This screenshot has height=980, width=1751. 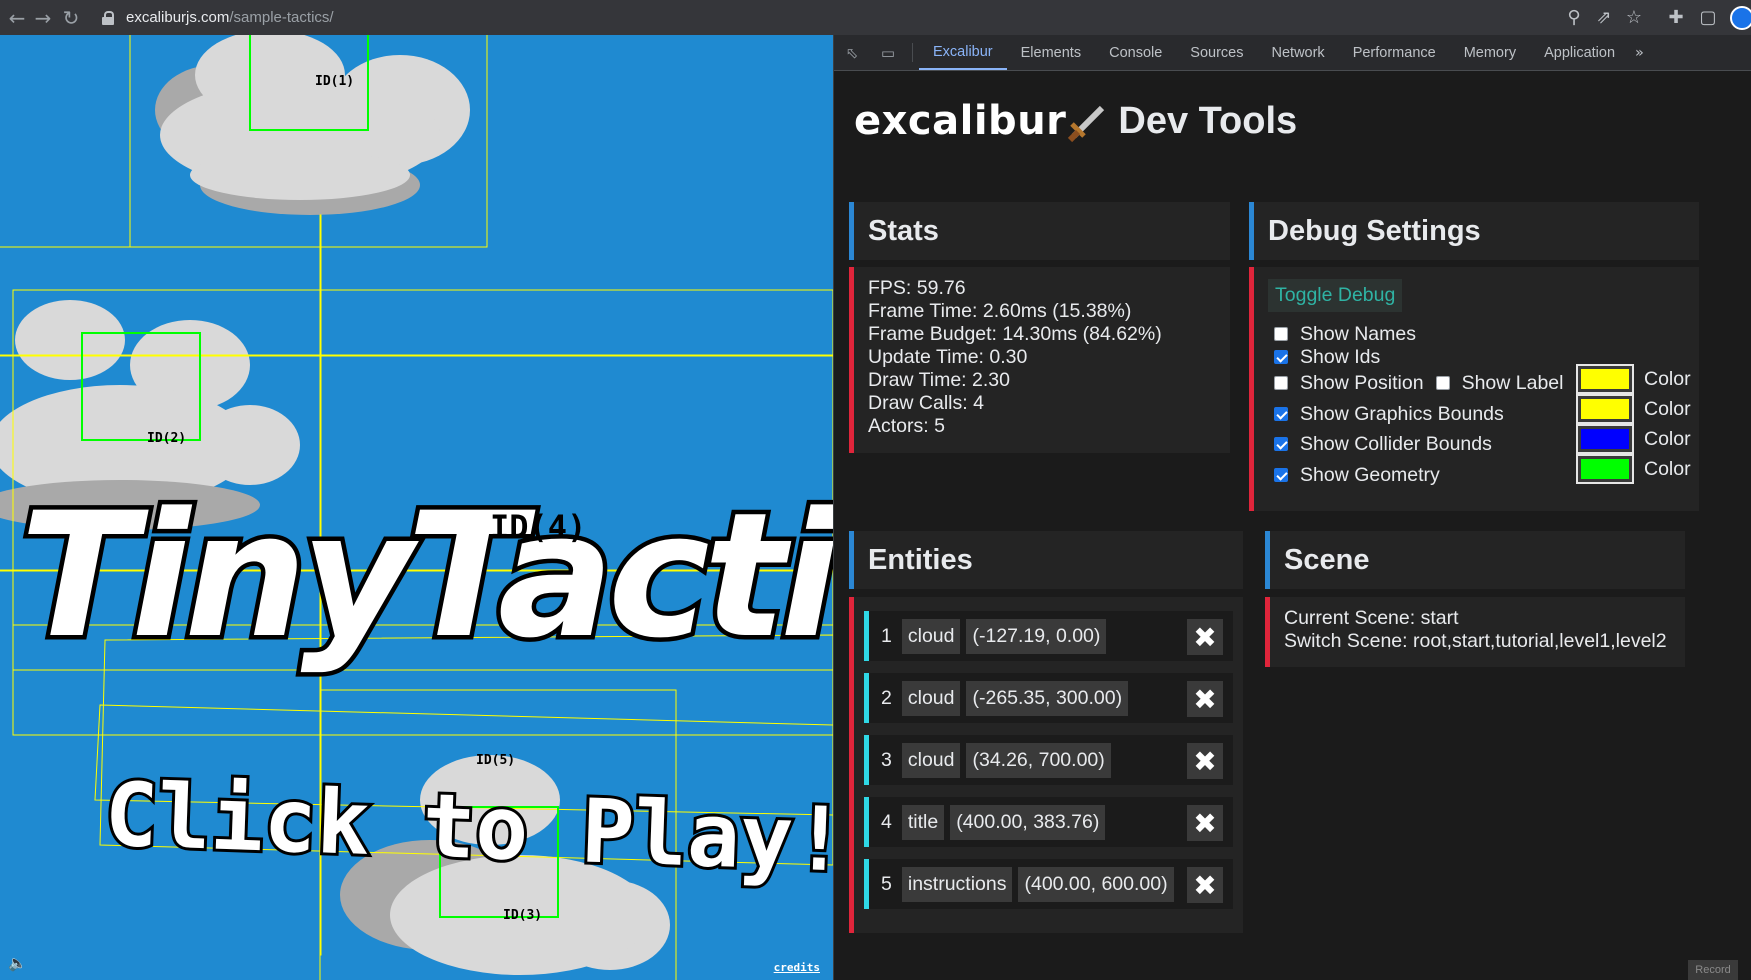 What do you see at coordinates (1604, 17) in the screenshot?
I see `share-icon: ⇗` at bounding box center [1604, 17].